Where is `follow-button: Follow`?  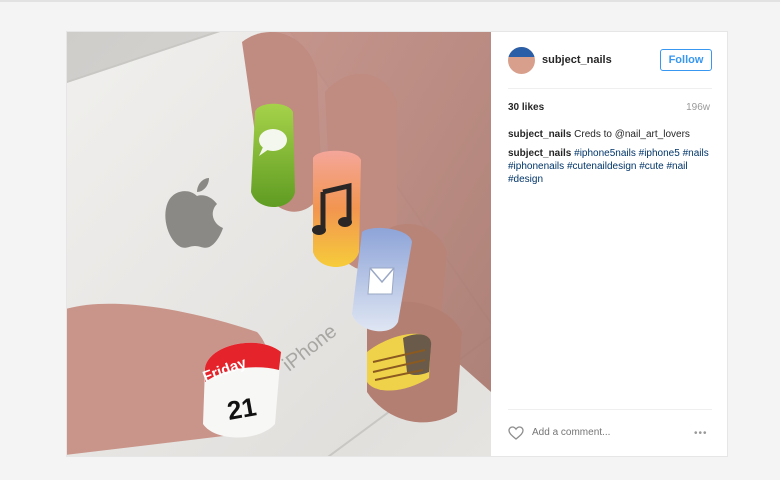
follow-button: Follow is located at coordinates (686, 60).